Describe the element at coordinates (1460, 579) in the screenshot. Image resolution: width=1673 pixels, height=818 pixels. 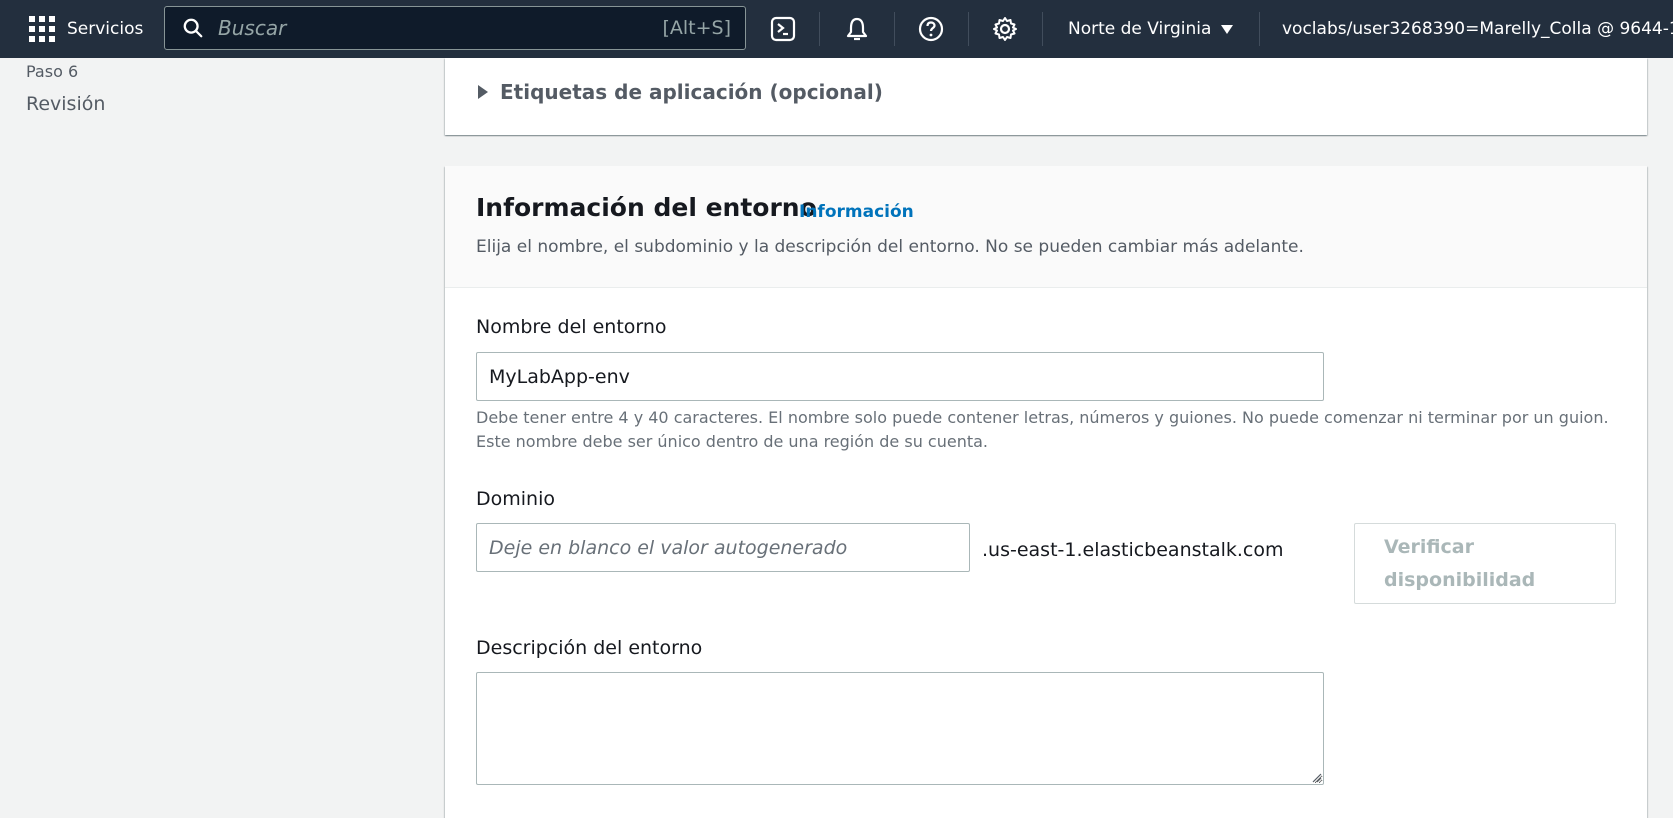
I see `check-availability-label-2: disponibilidad` at that location.